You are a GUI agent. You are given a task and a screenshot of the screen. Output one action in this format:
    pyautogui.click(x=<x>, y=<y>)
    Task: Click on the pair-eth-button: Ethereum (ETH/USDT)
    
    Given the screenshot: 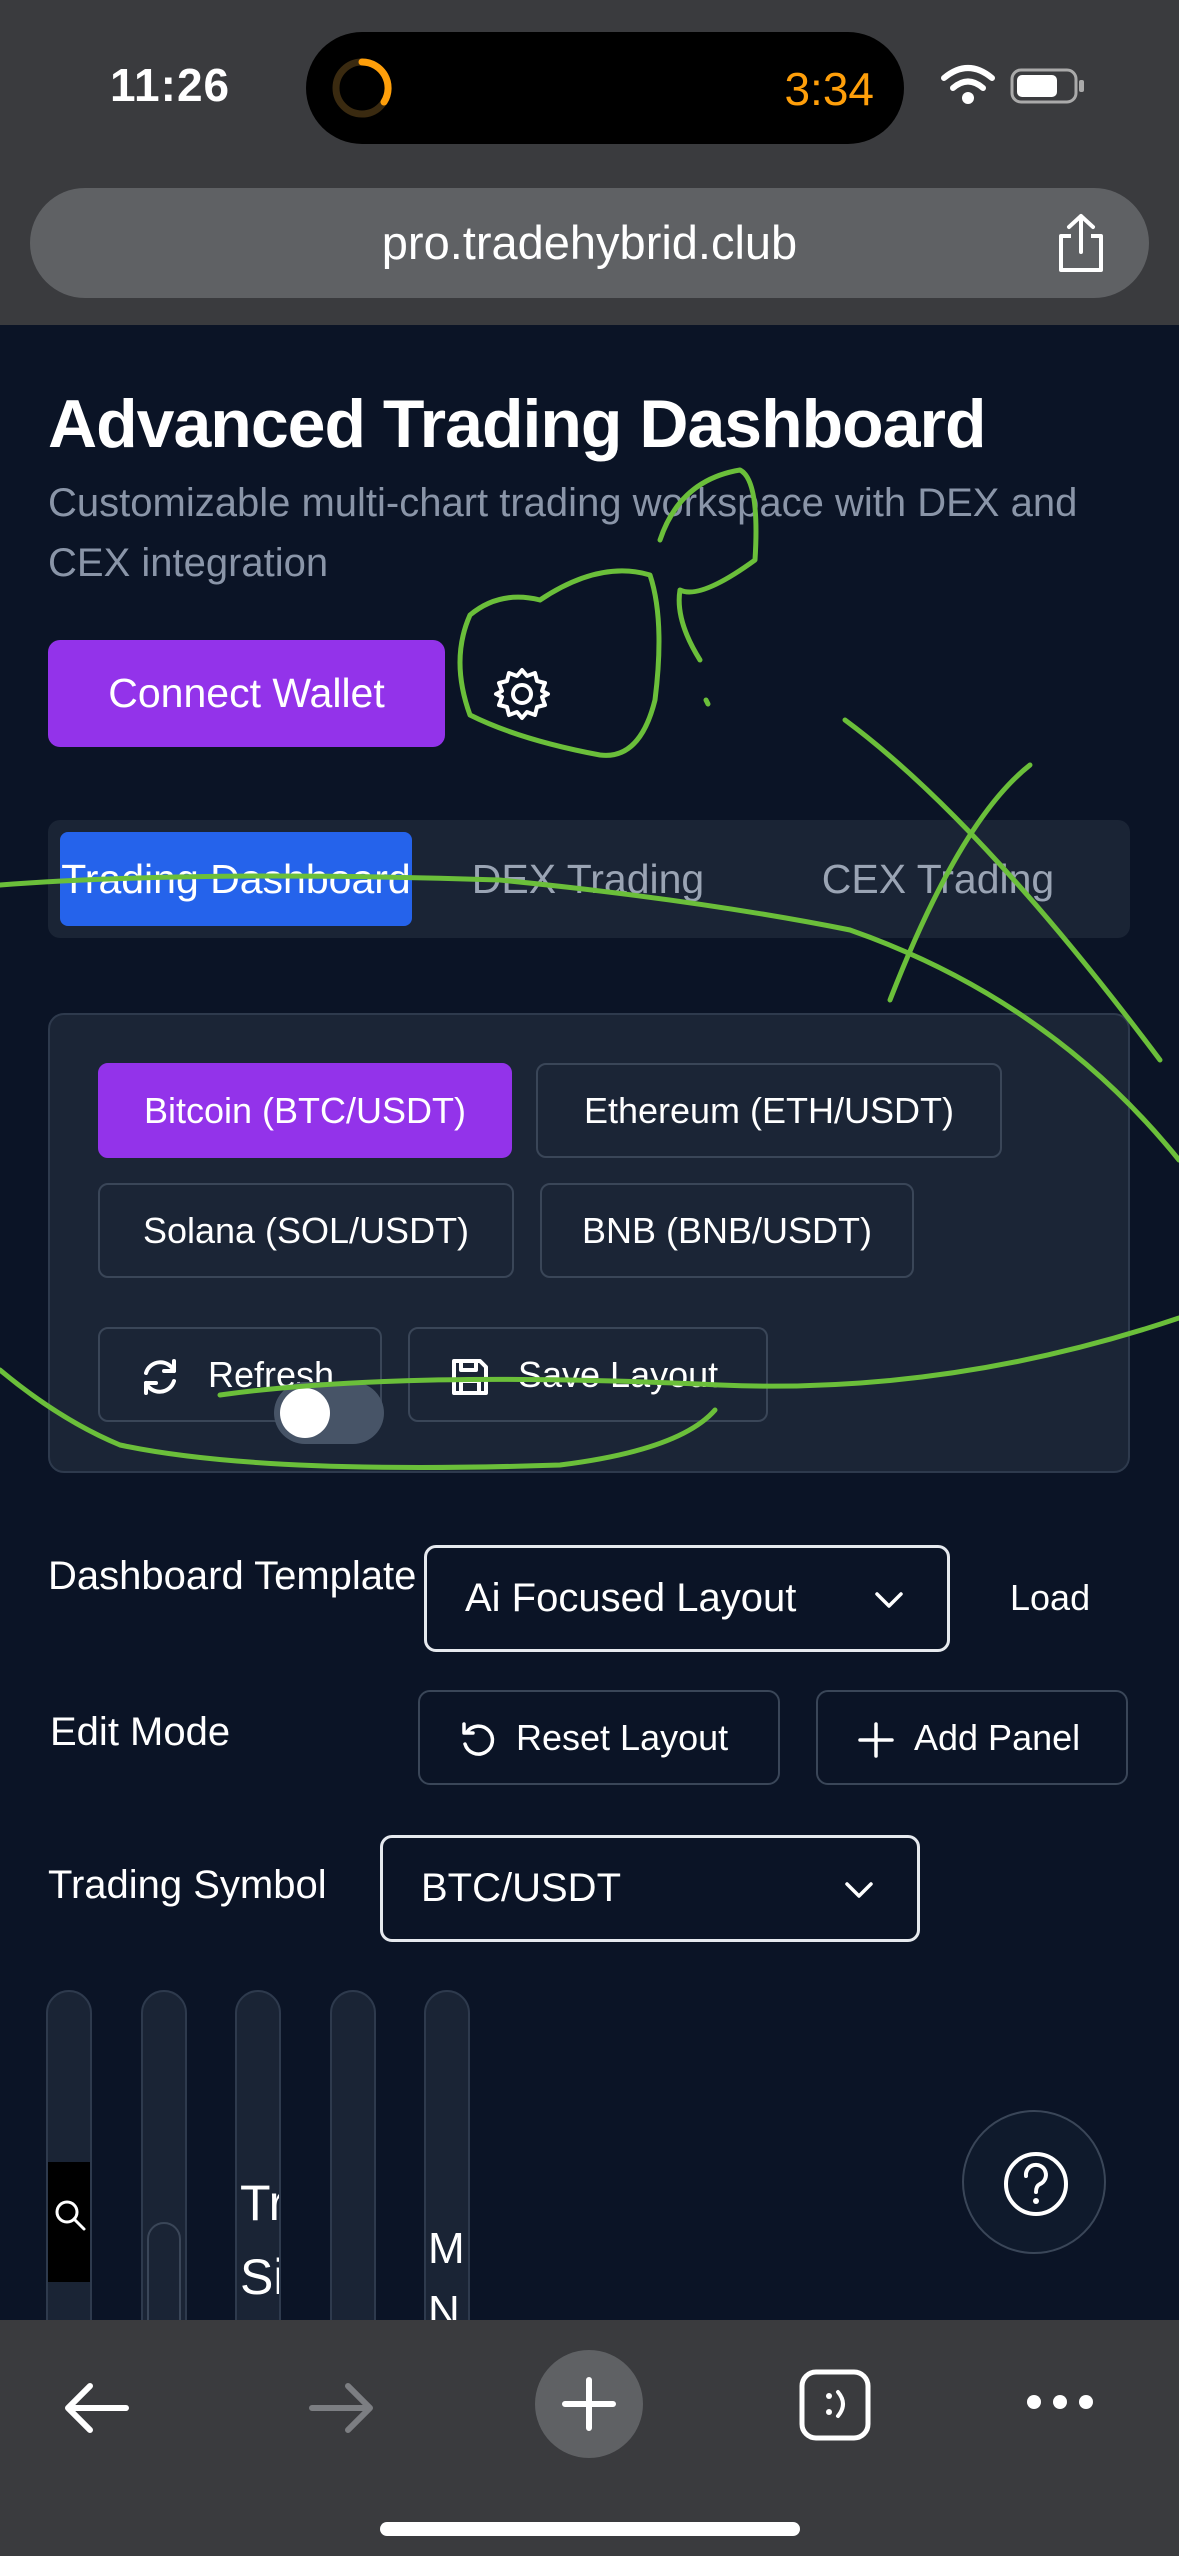 What is the action you would take?
    pyautogui.click(x=769, y=1110)
    